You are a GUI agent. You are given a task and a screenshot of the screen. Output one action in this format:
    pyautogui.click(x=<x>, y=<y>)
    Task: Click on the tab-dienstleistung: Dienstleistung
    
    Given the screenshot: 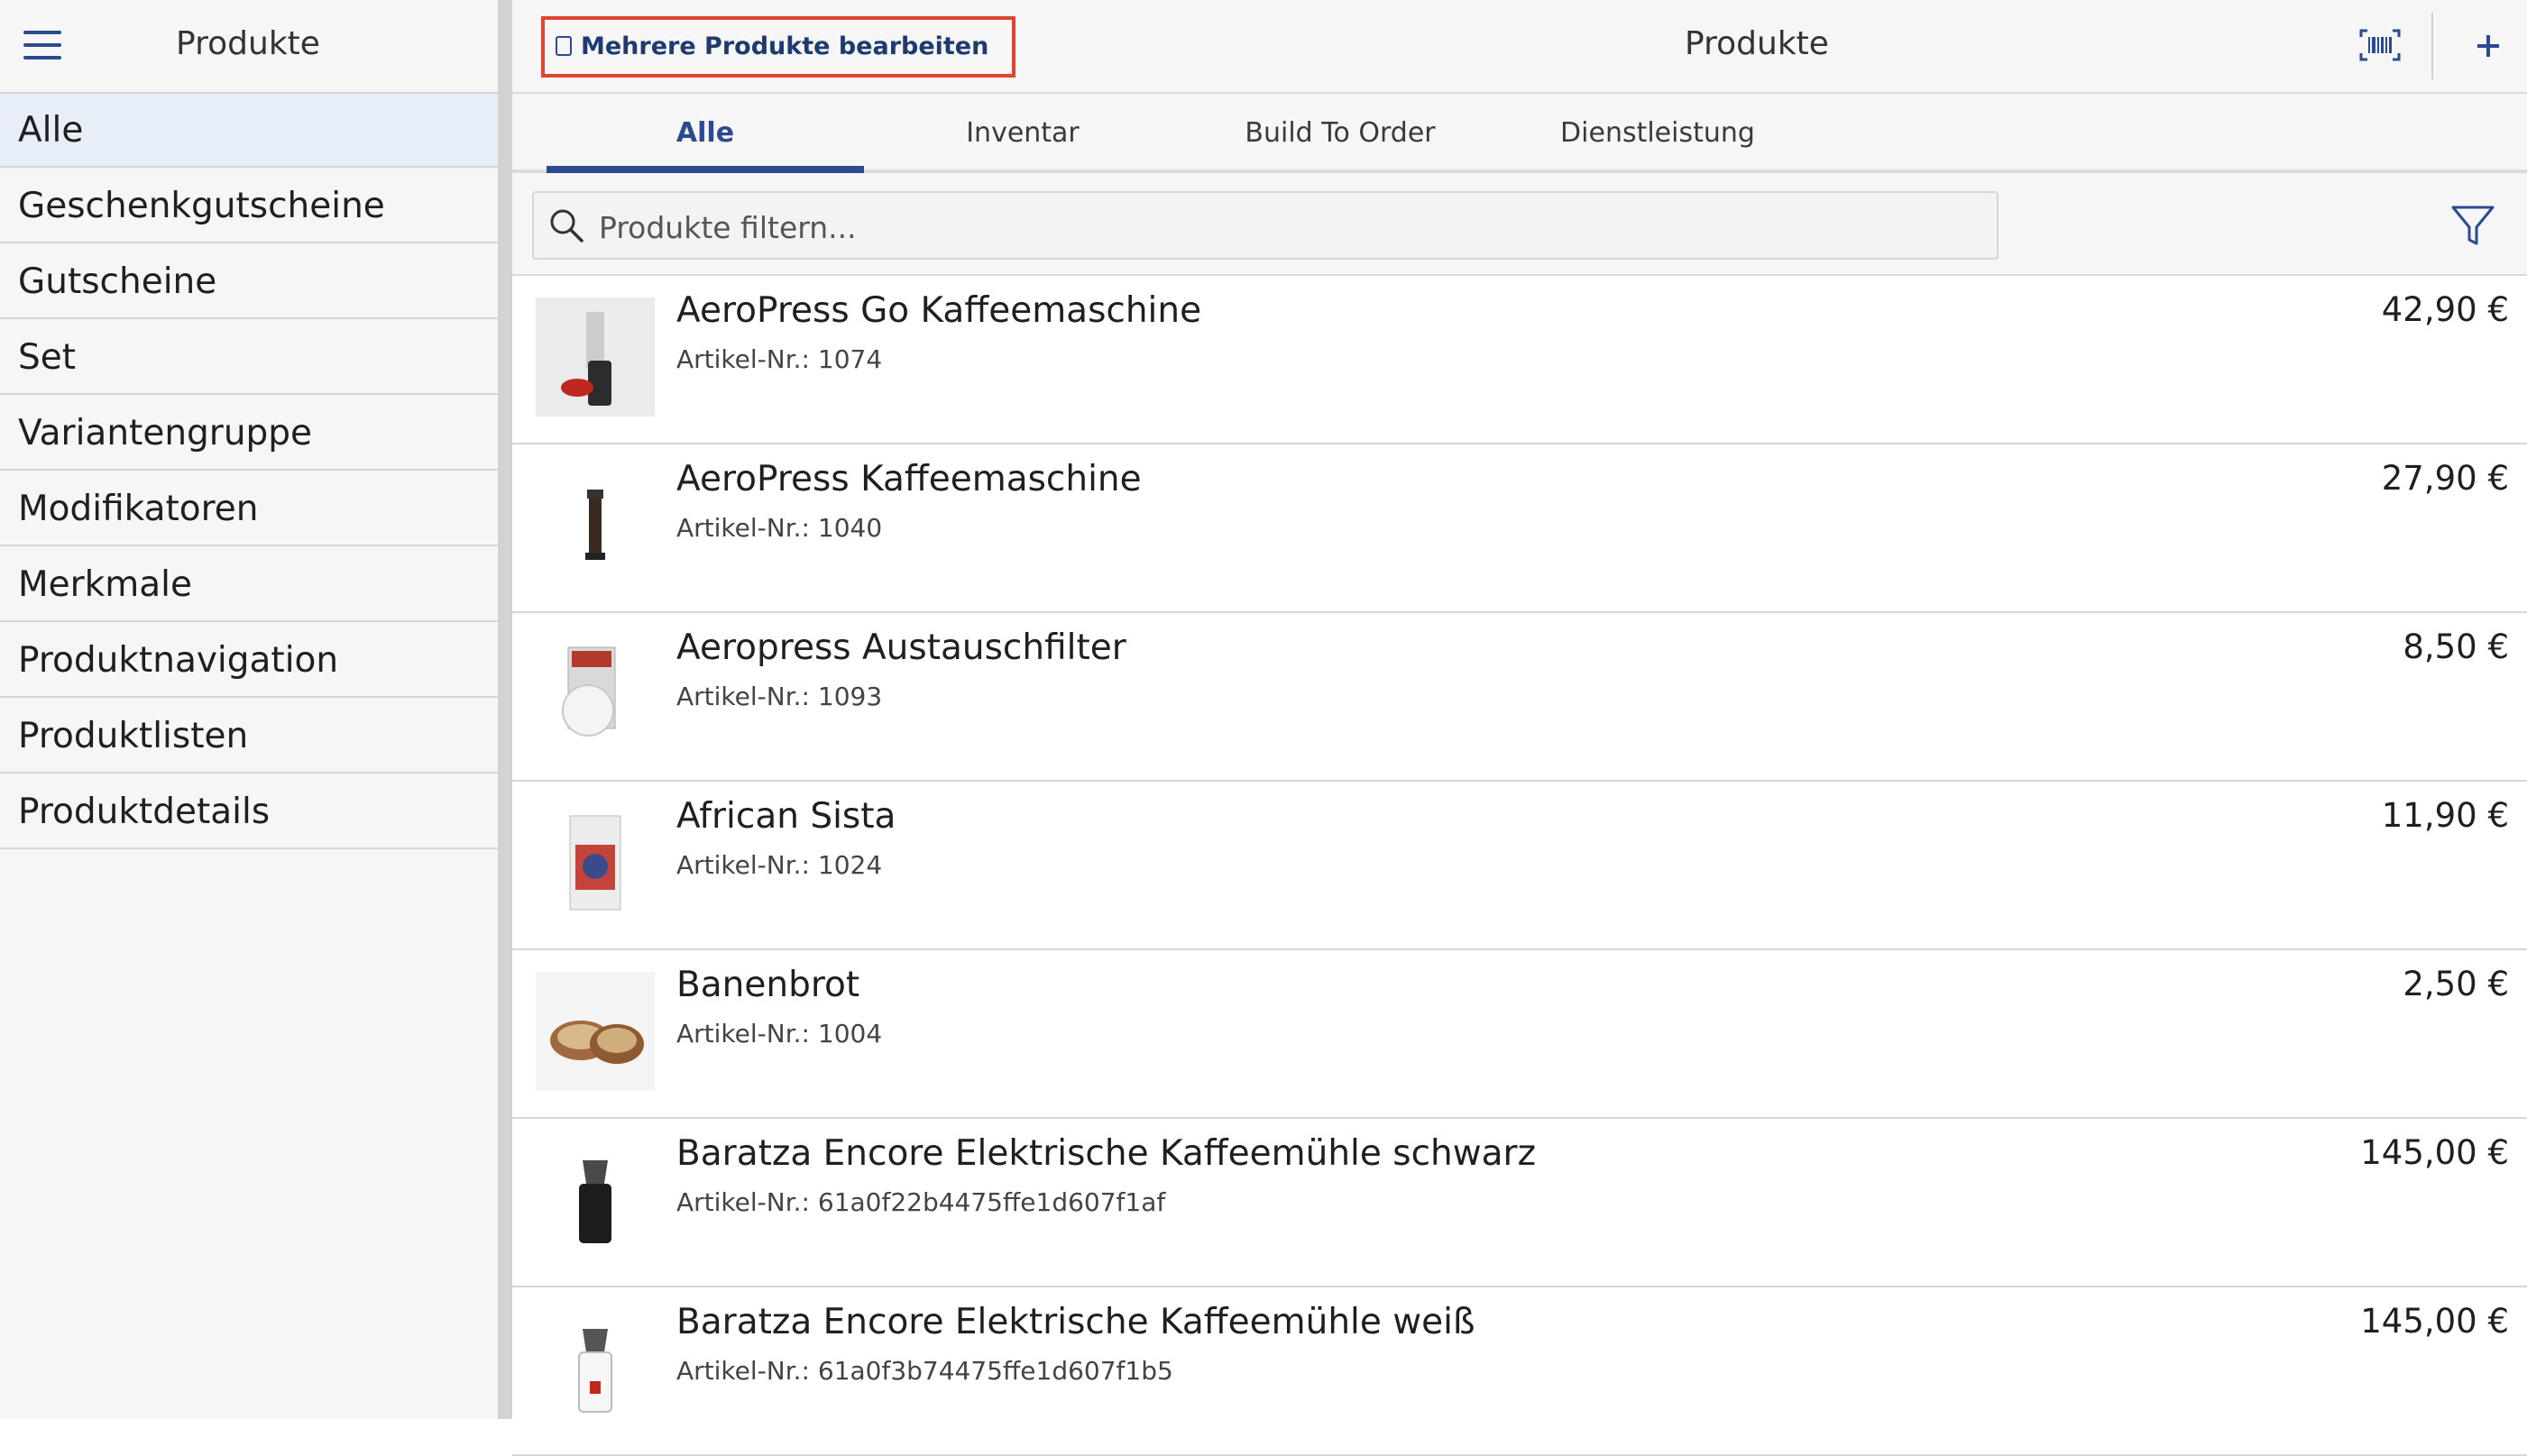 What is the action you would take?
    pyautogui.click(x=1657, y=132)
    